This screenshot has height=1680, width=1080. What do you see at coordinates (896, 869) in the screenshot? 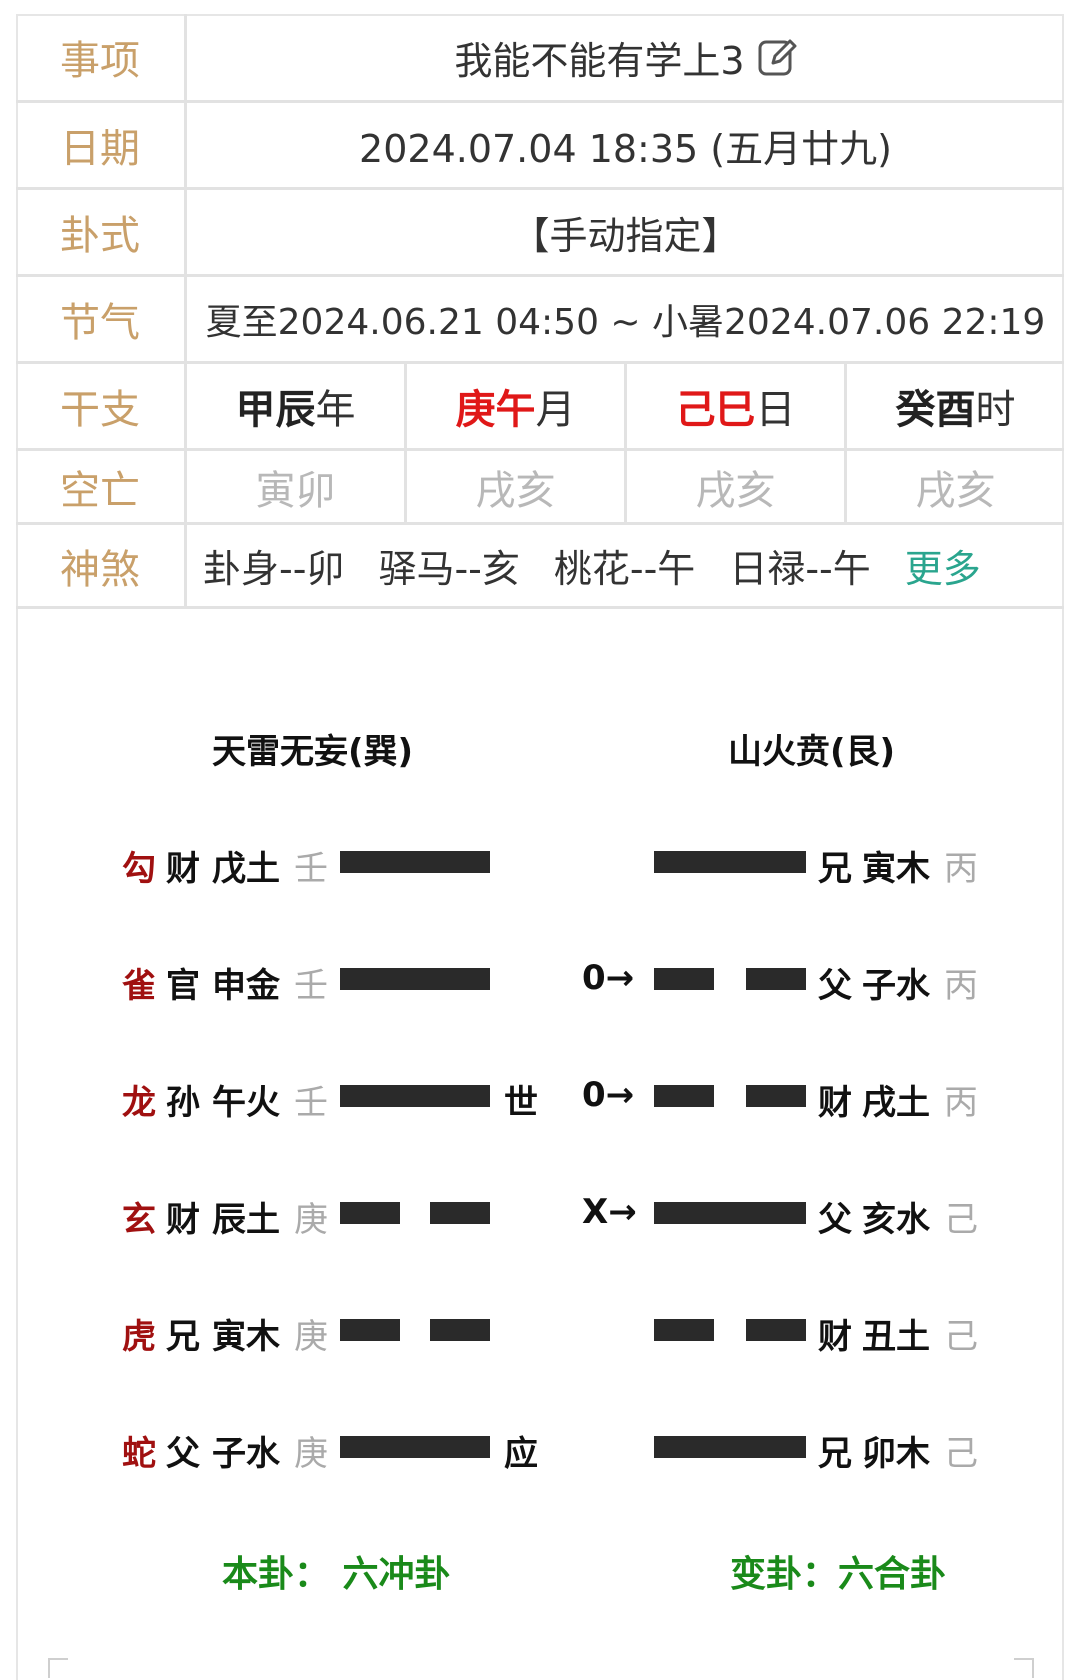
I see `changed-branch-element: 寅木` at bounding box center [896, 869].